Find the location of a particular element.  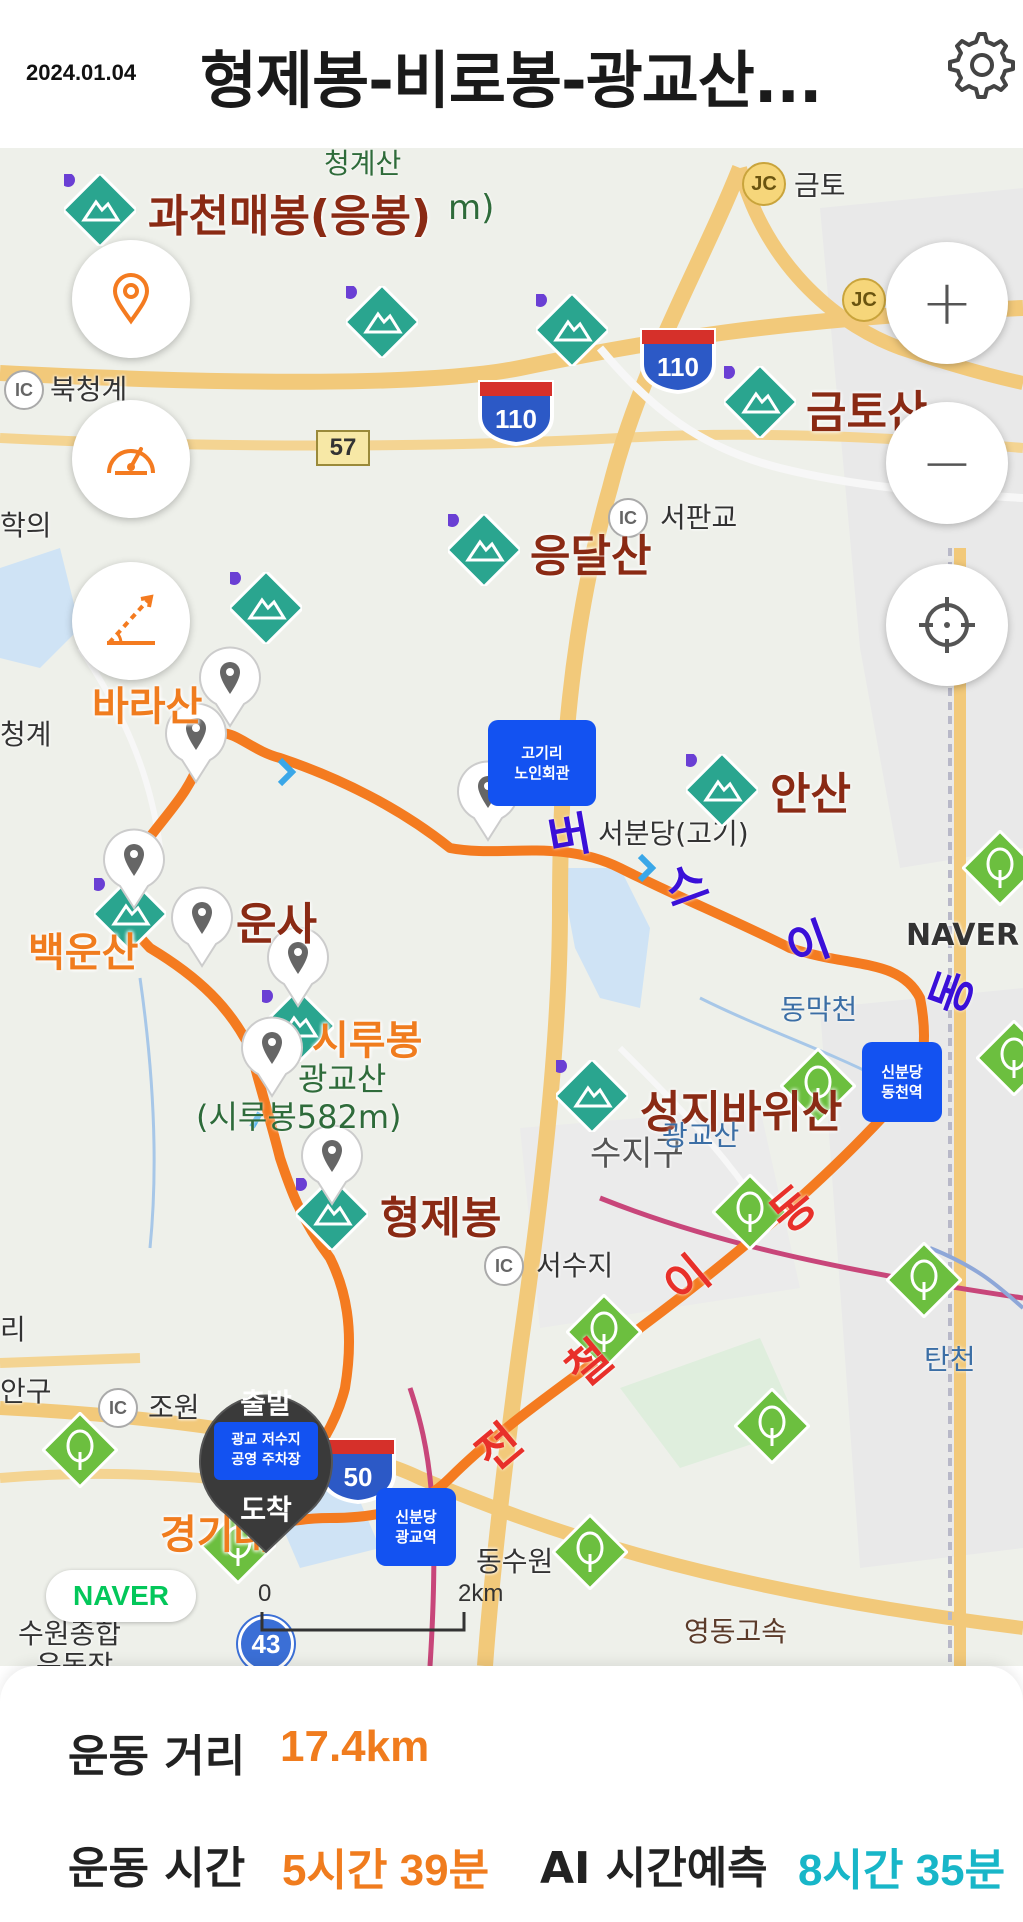

peak-label-ansan: 안산 is located at coordinates (810, 794).